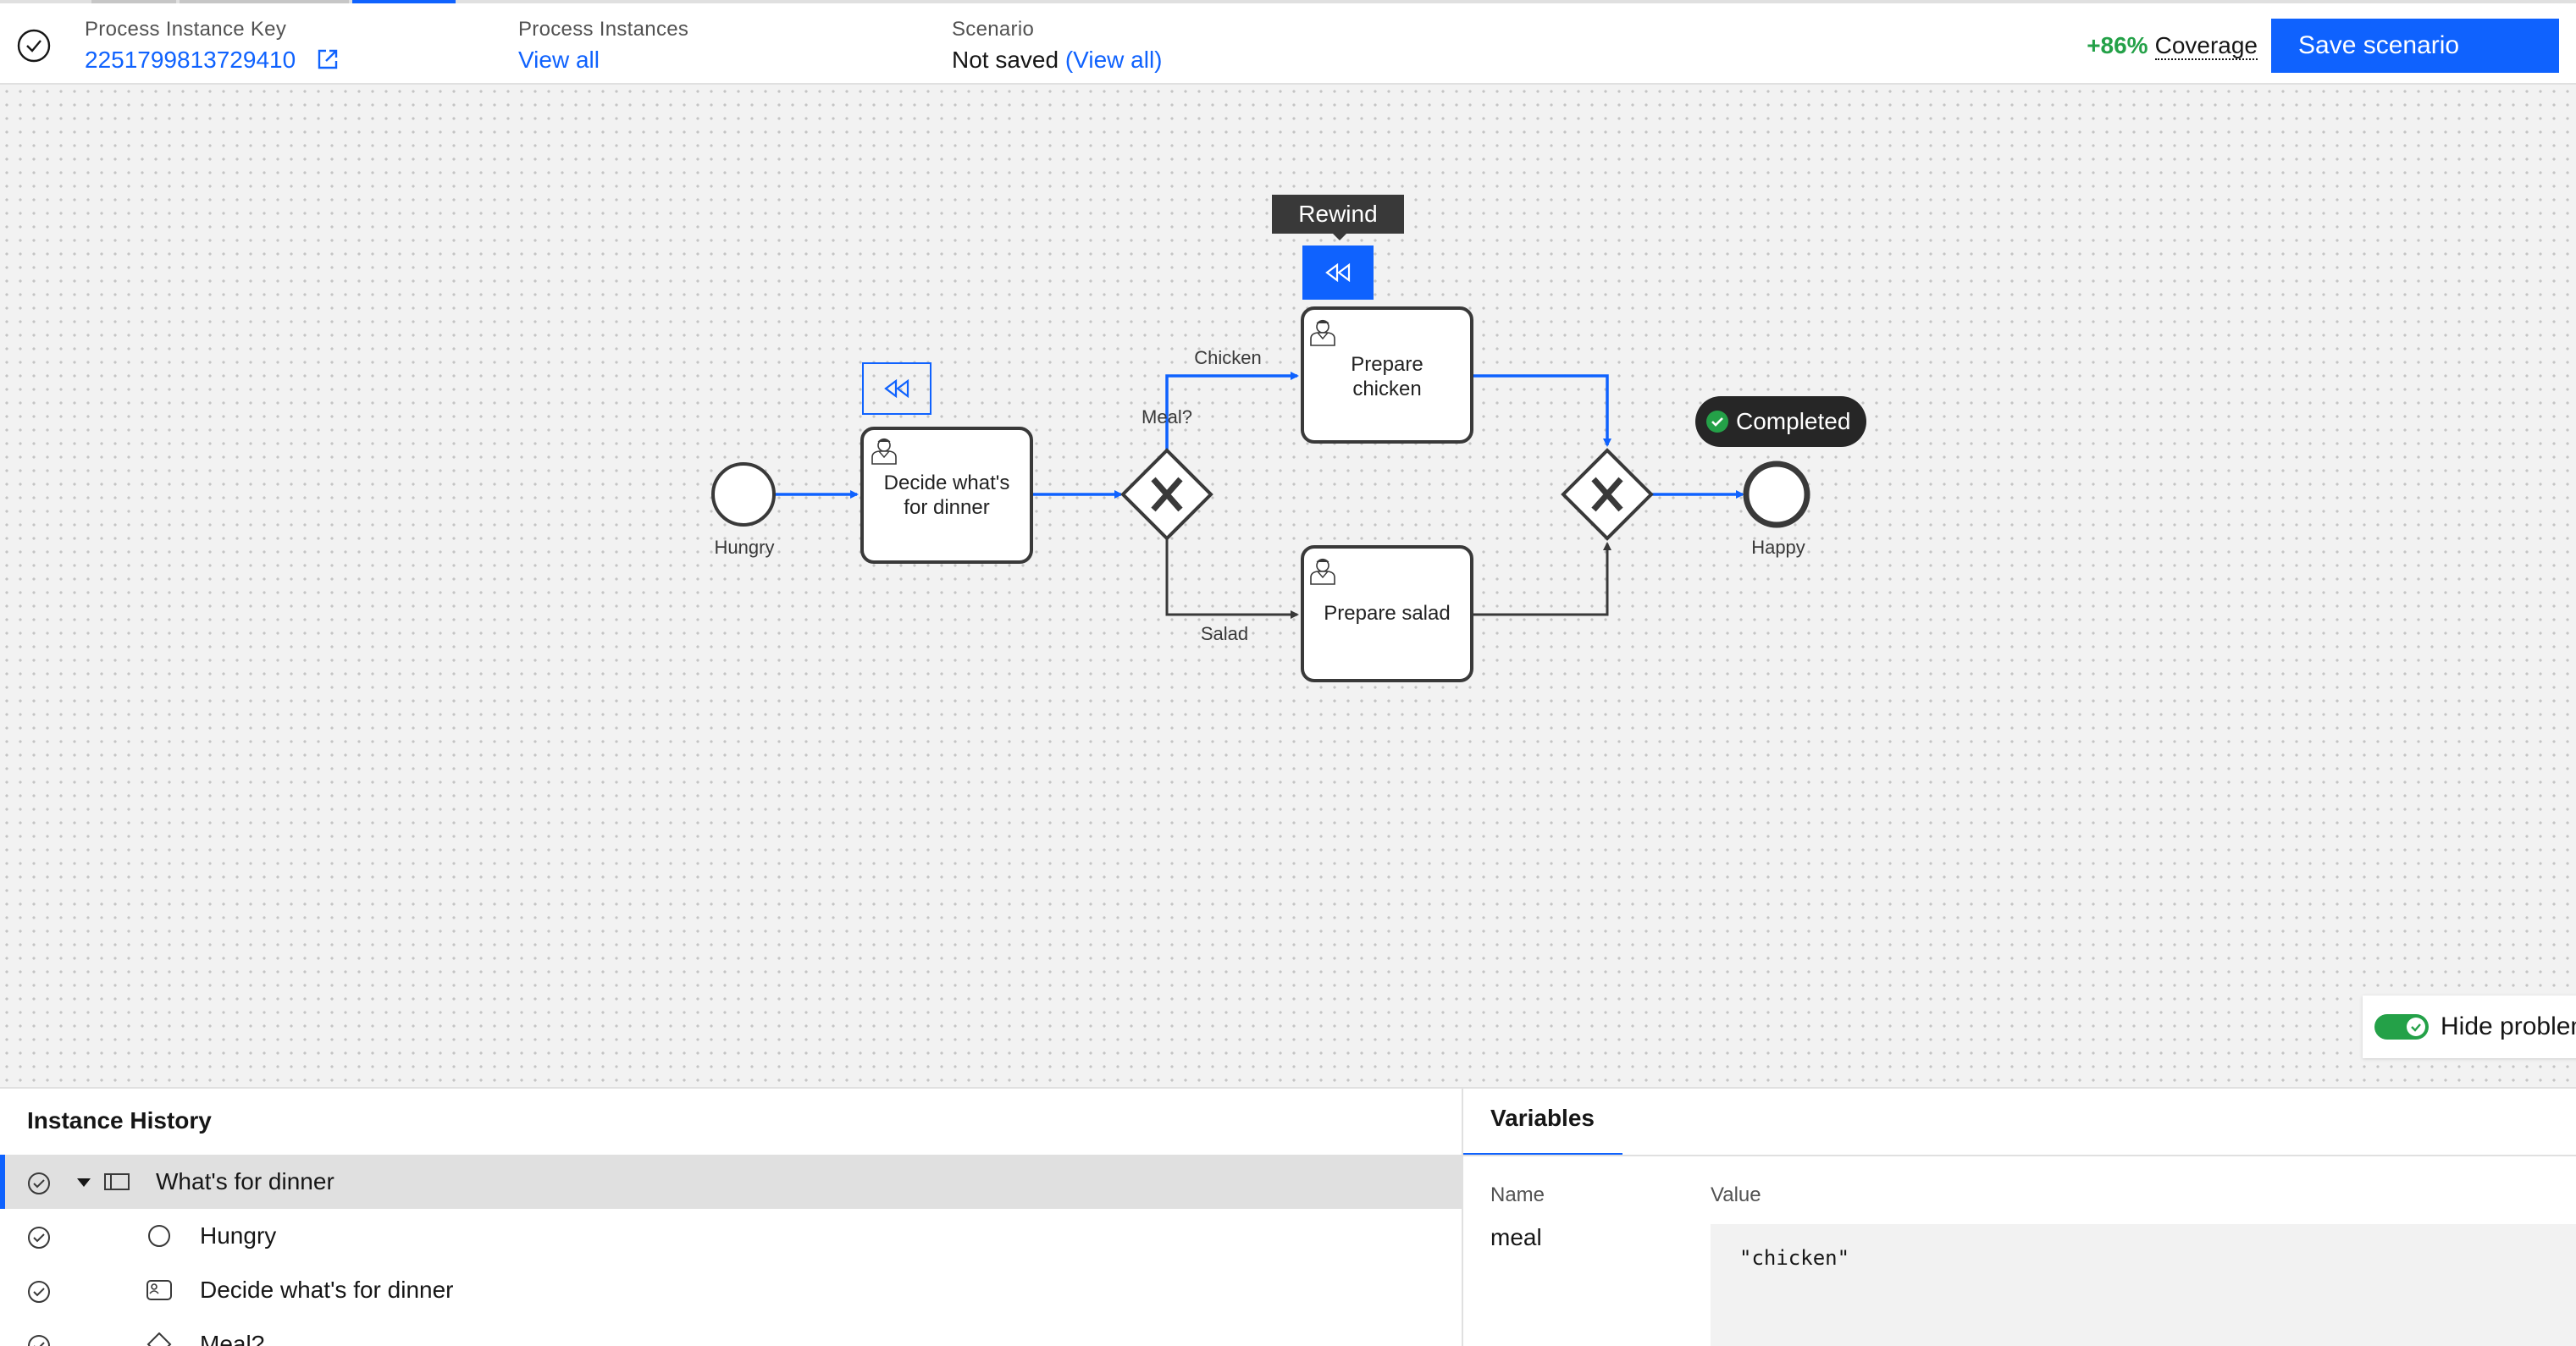  Describe the element at coordinates (159, 1236) in the screenshot. I see `start-event-icon` at that location.